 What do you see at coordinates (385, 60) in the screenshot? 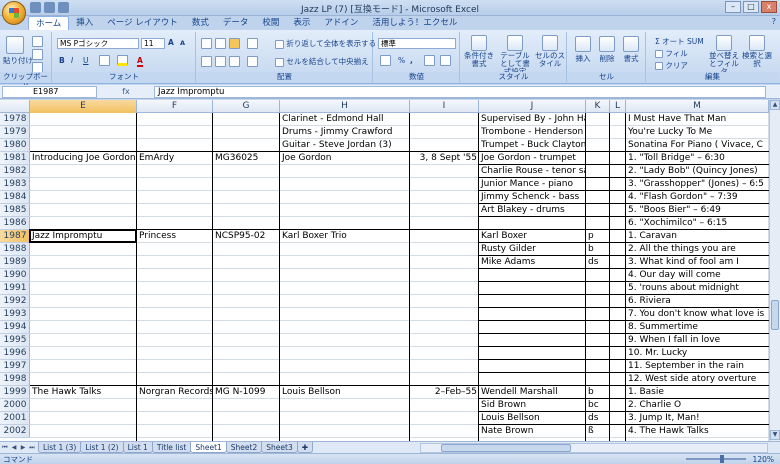
I see `currency-icon` at bounding box center [385, 60].